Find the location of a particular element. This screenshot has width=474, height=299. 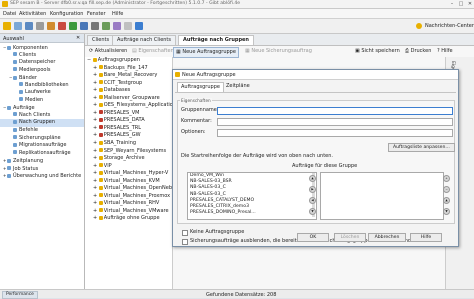

tree-item: Medienpools is located at coordinates (42, 71).